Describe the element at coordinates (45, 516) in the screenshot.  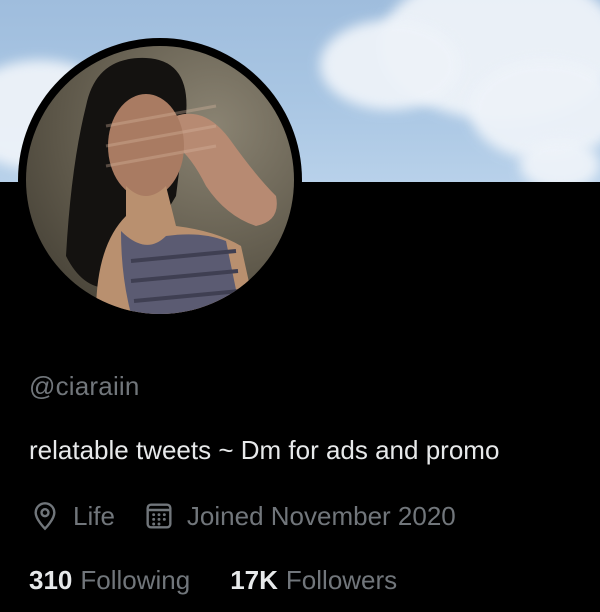
I see `location-pin-icon` at that location.